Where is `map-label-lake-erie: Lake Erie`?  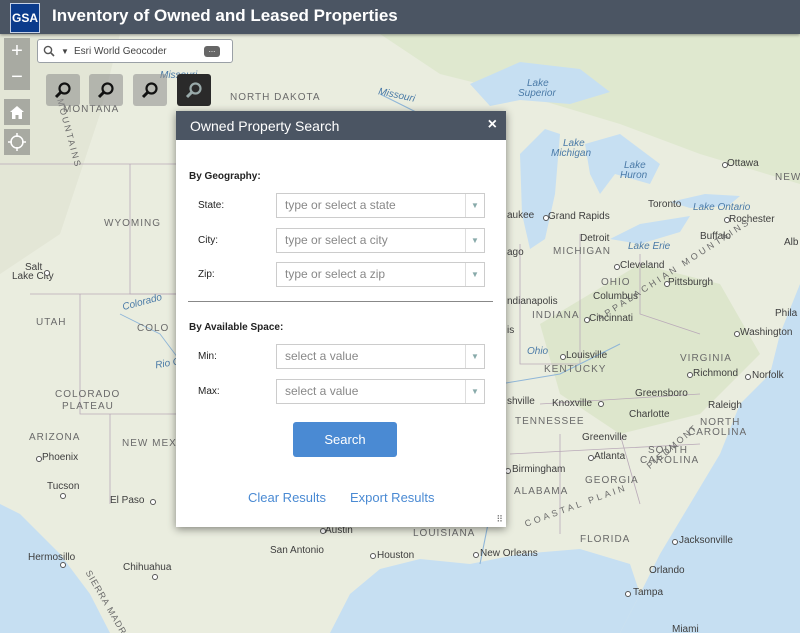 map-label-lake-erie: Lake Erie is located at coordinates (649, 246).